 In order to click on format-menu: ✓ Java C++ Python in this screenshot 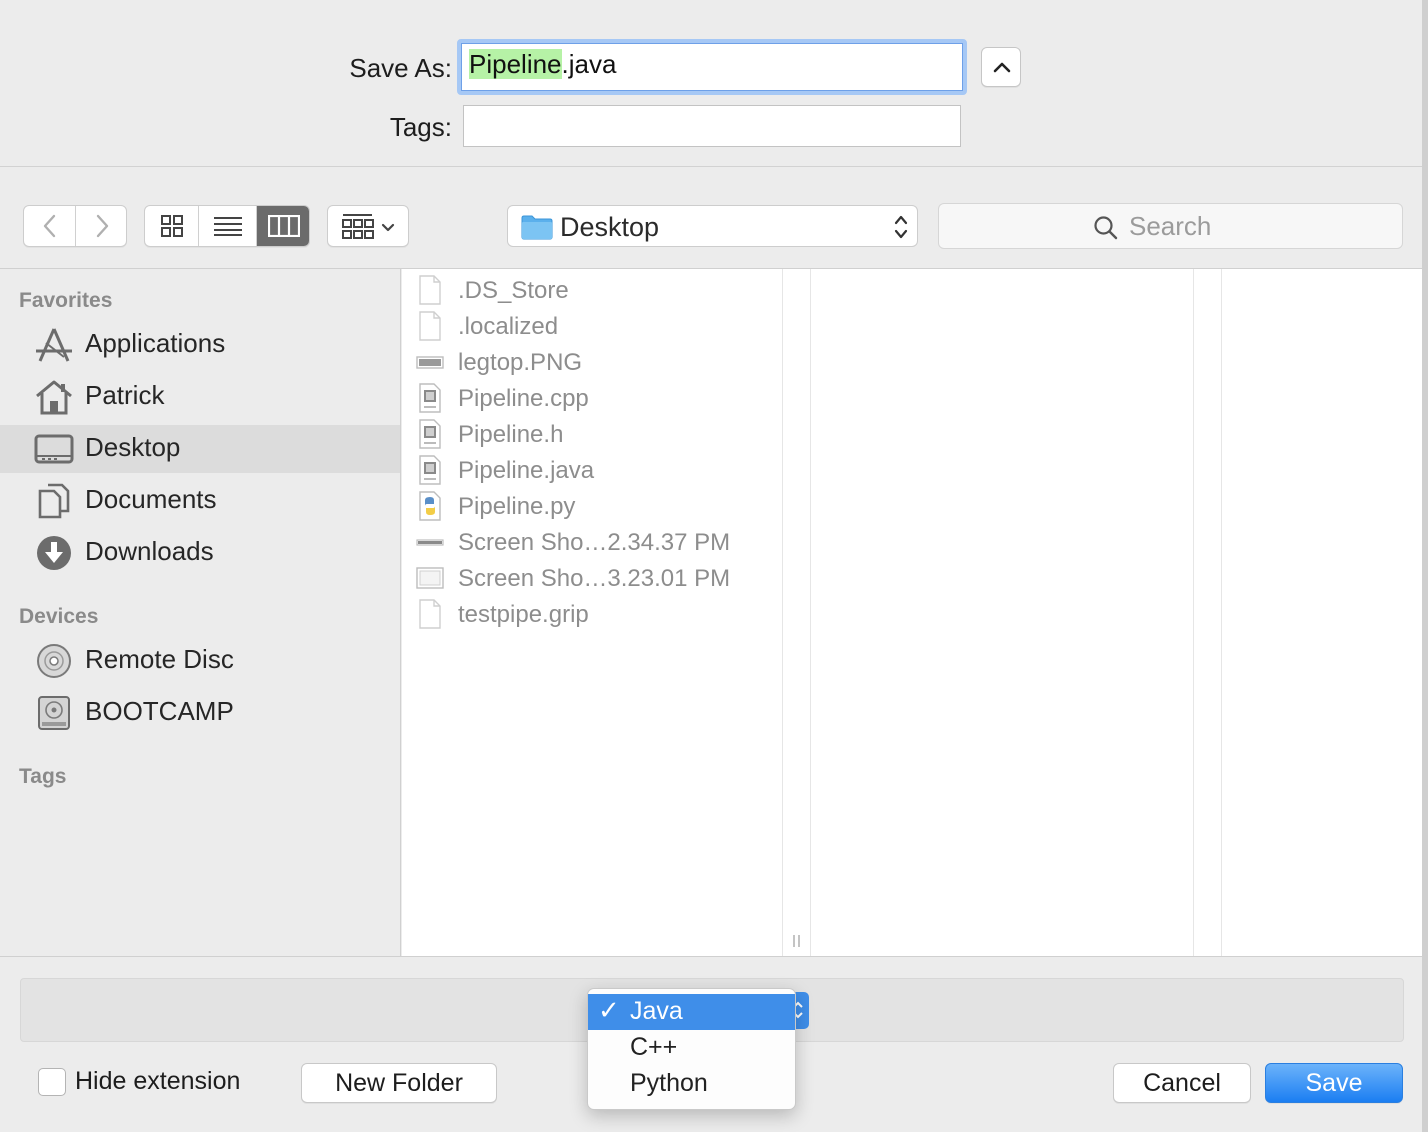, I will do `click(691, 1049)`.